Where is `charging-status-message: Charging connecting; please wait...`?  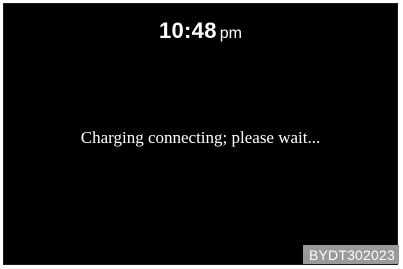
charging-status-message: Charging connecting; please wait... is located at coordinates (200, 137).